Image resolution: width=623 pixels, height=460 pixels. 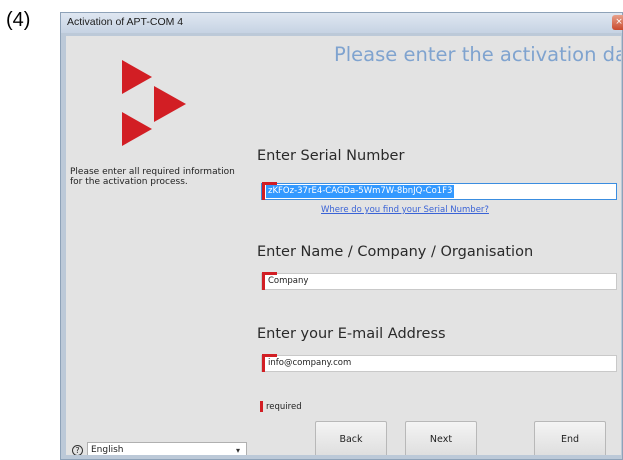 I want to click on logo-triangle-bottom, so click(x=137, y=129).